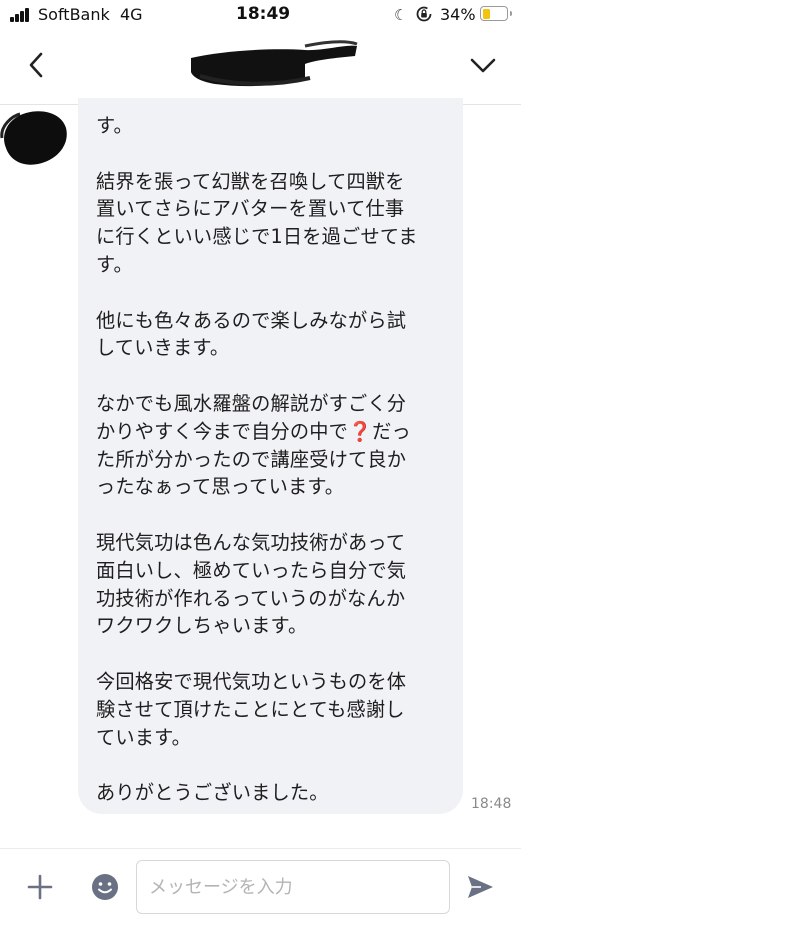 This screenshot has width=800, height=926. I want to click on chevron-left-icon, so click(36, 65).